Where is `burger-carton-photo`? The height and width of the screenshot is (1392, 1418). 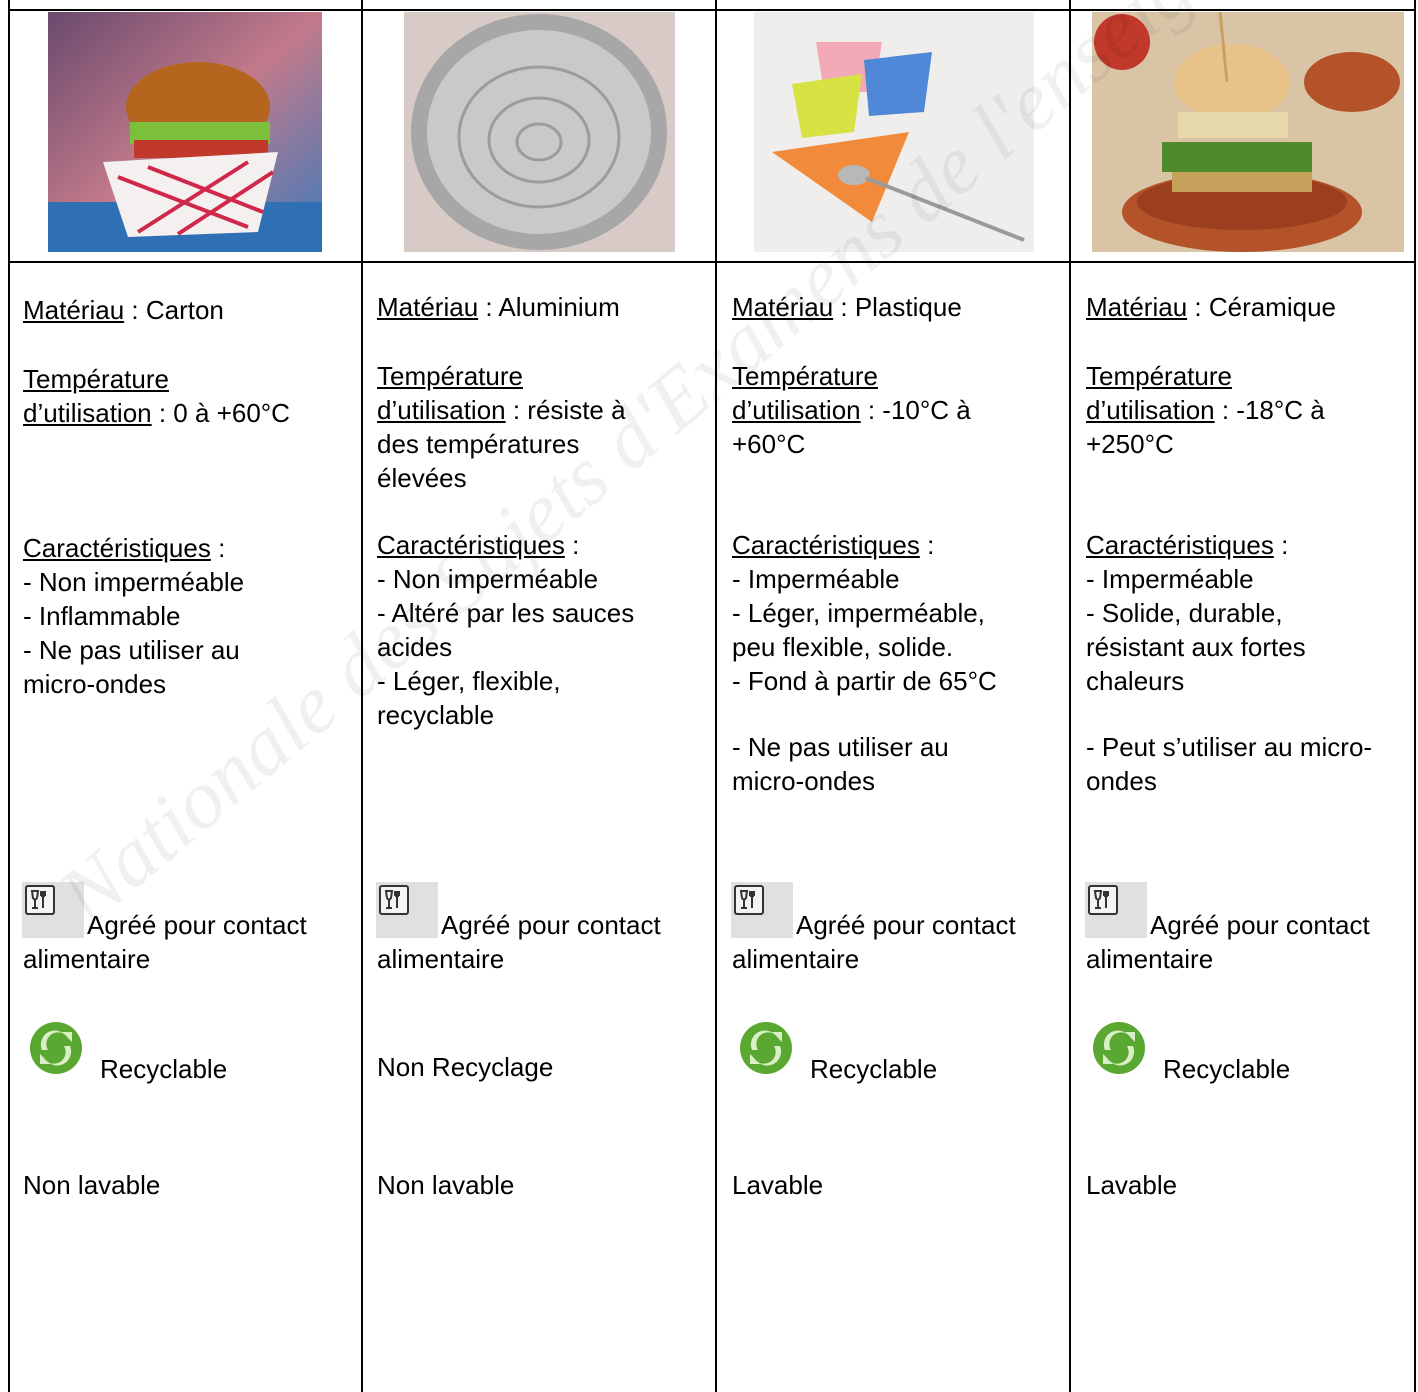
burger-carton-photo is located at coordinates (185, 132).